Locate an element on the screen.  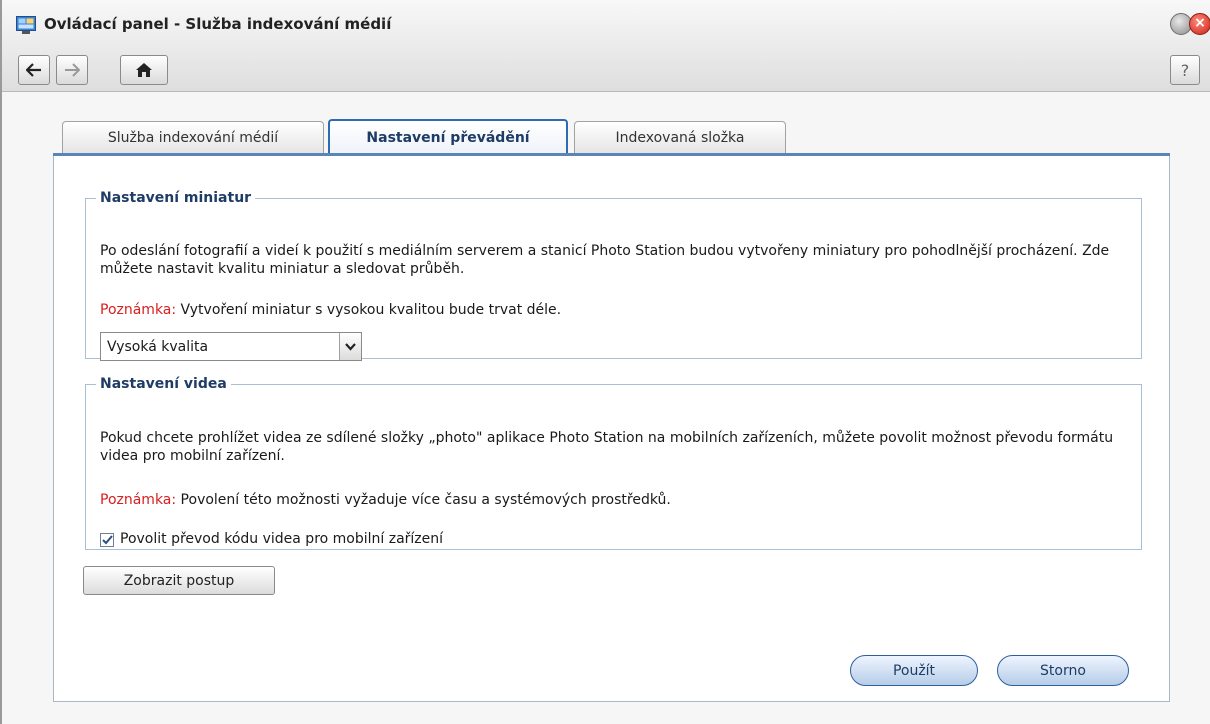
arrow-left-icon is located at coordinates (33, 70).